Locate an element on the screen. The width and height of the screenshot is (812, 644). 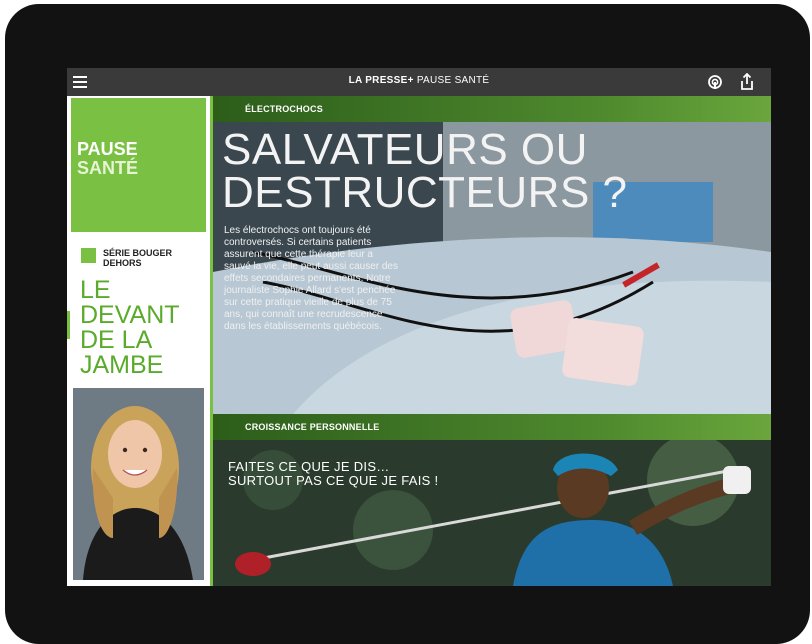
category-label-2: CROISSANCE PERSONNELLE is located at coordinates (312, 427).